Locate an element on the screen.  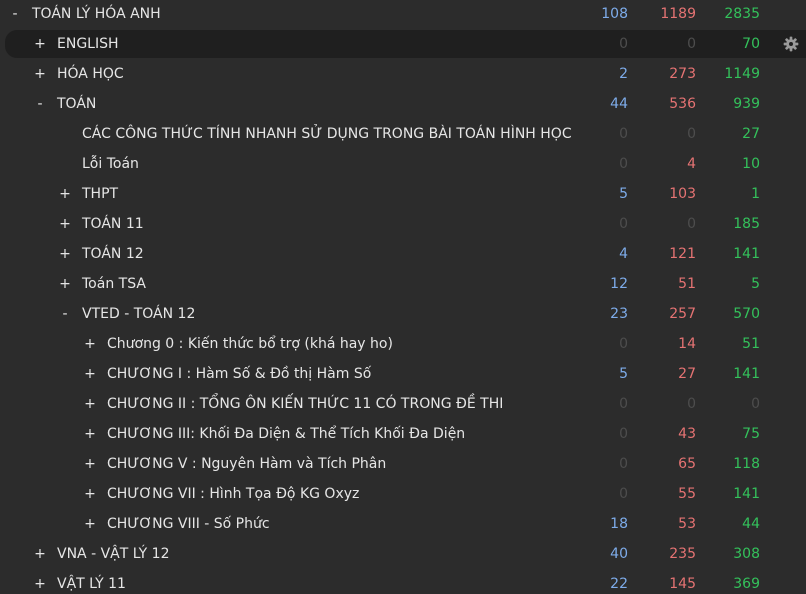
due-count: 44 is located at coordinates (751, 524).